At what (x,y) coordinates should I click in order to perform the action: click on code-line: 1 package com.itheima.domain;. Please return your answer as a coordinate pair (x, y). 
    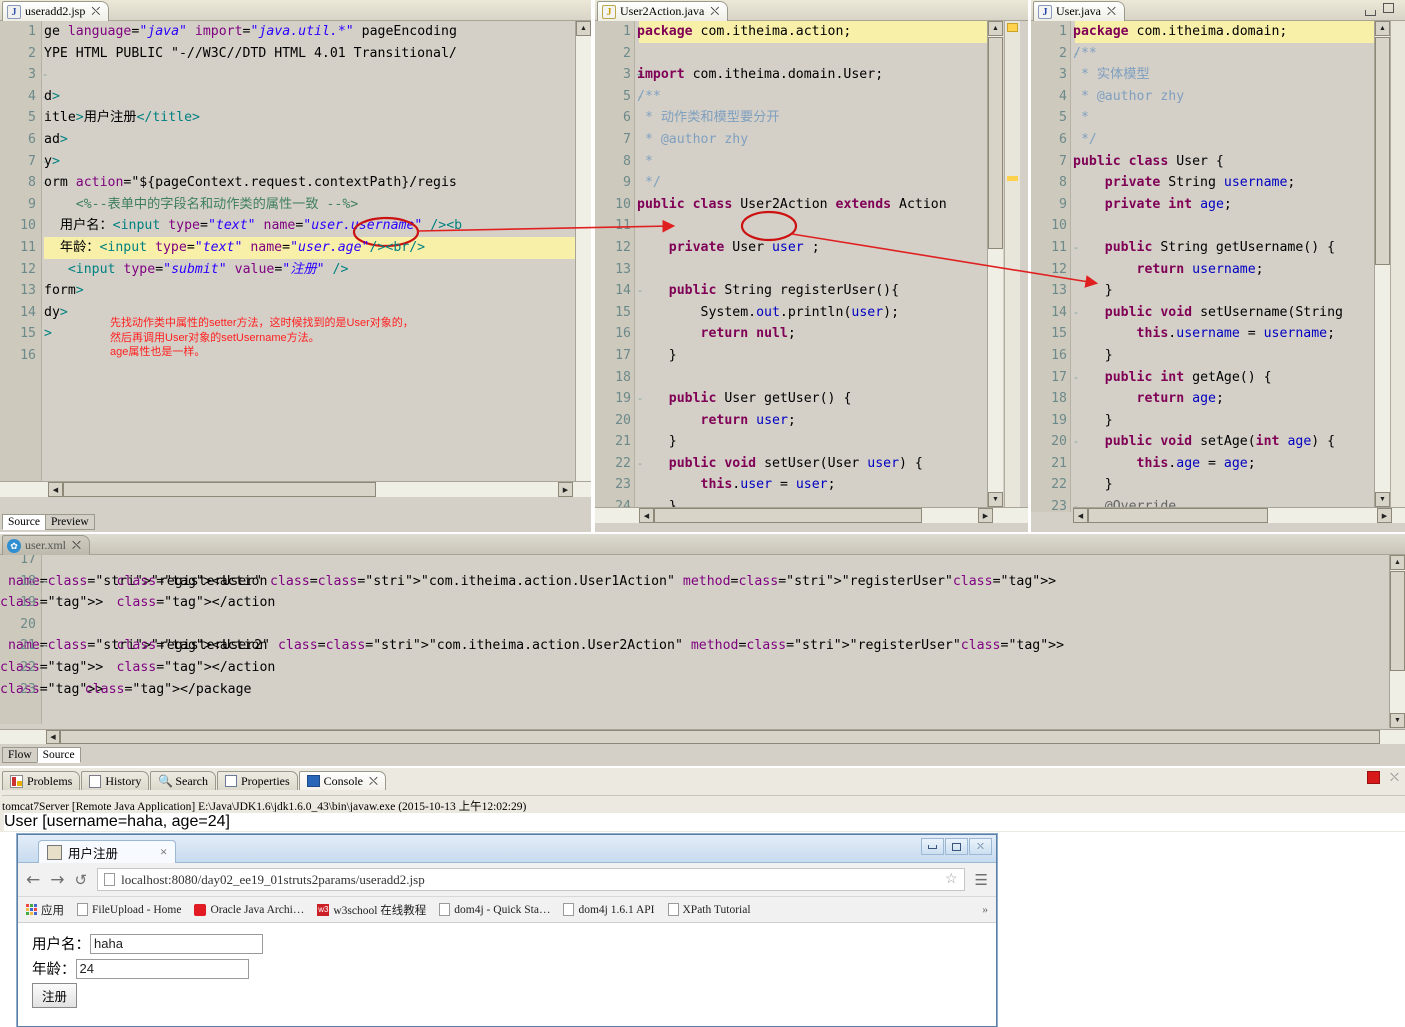
    Looking at the image, I should click on (1203, 32).